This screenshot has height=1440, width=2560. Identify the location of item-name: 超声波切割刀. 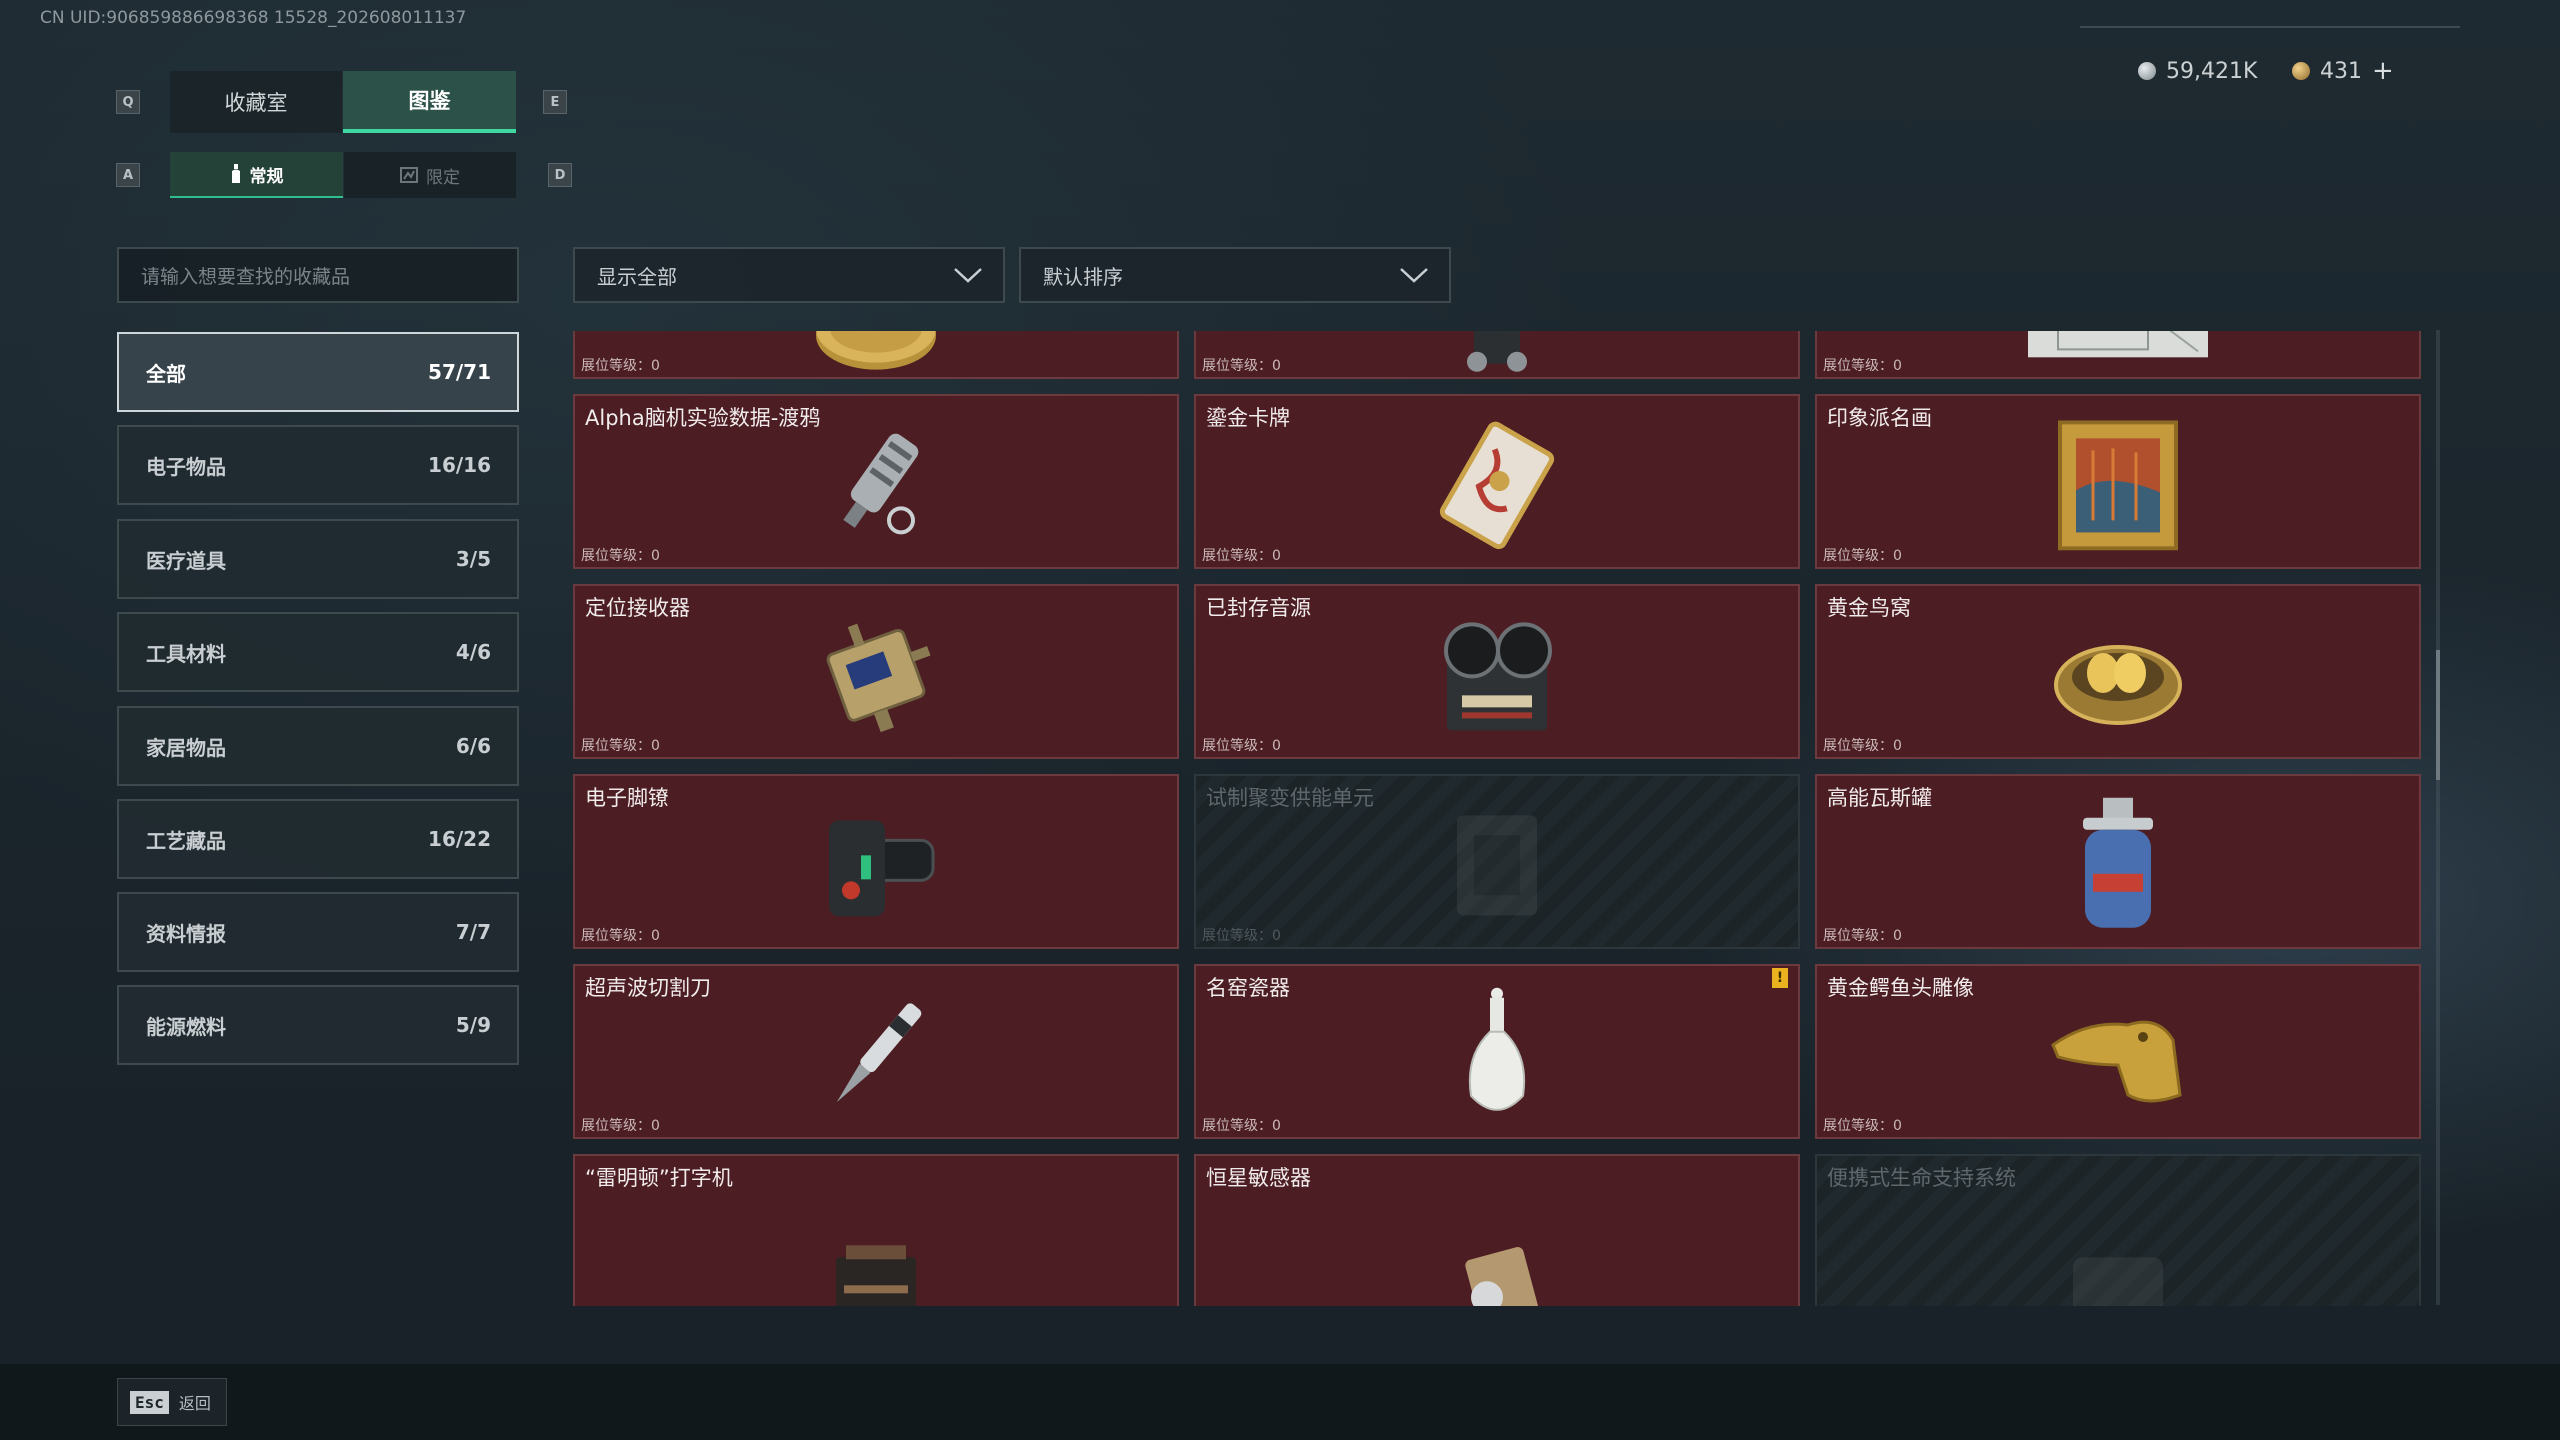
(648, 988).